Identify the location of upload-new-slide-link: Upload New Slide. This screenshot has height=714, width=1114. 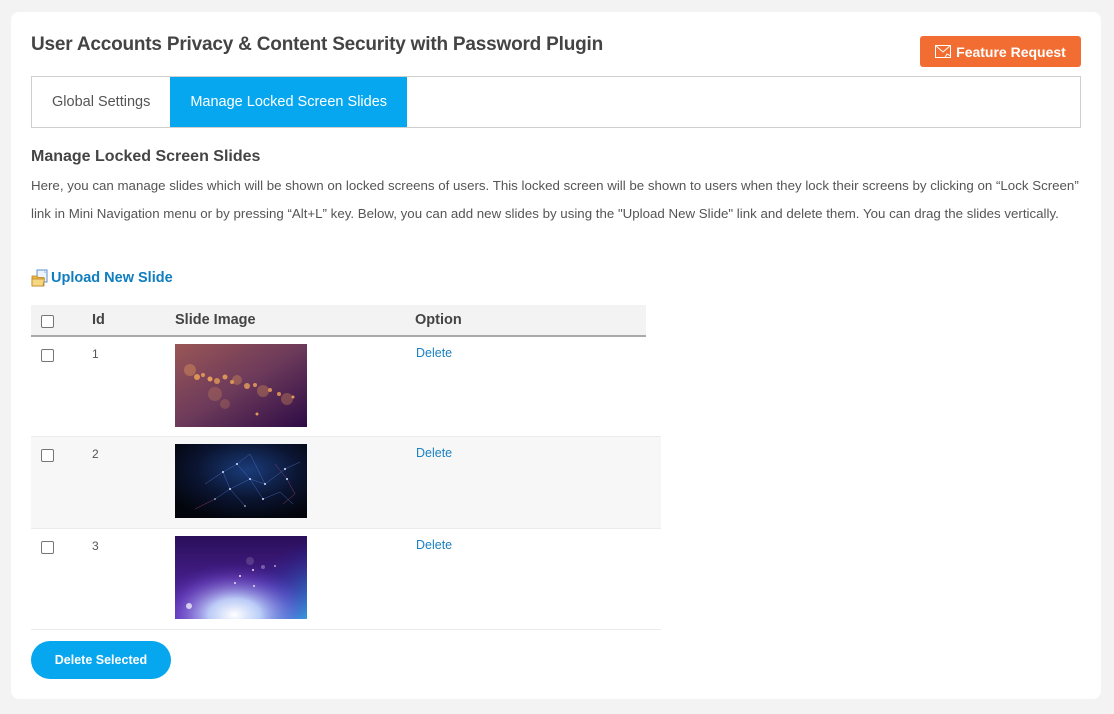
(102, 278).